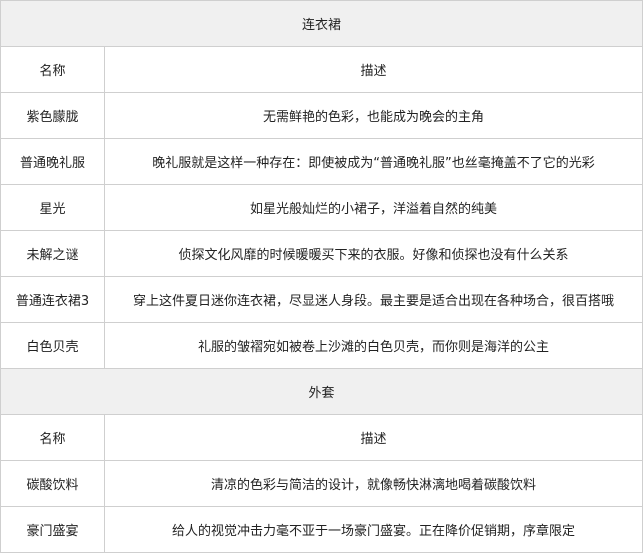 The width and height of the screenshot is (643, 553). What do you see at coordinates (52, 299) in the screenshot?
I see `item-name: 普通连衣裙3` at bounding box center [52, 299].